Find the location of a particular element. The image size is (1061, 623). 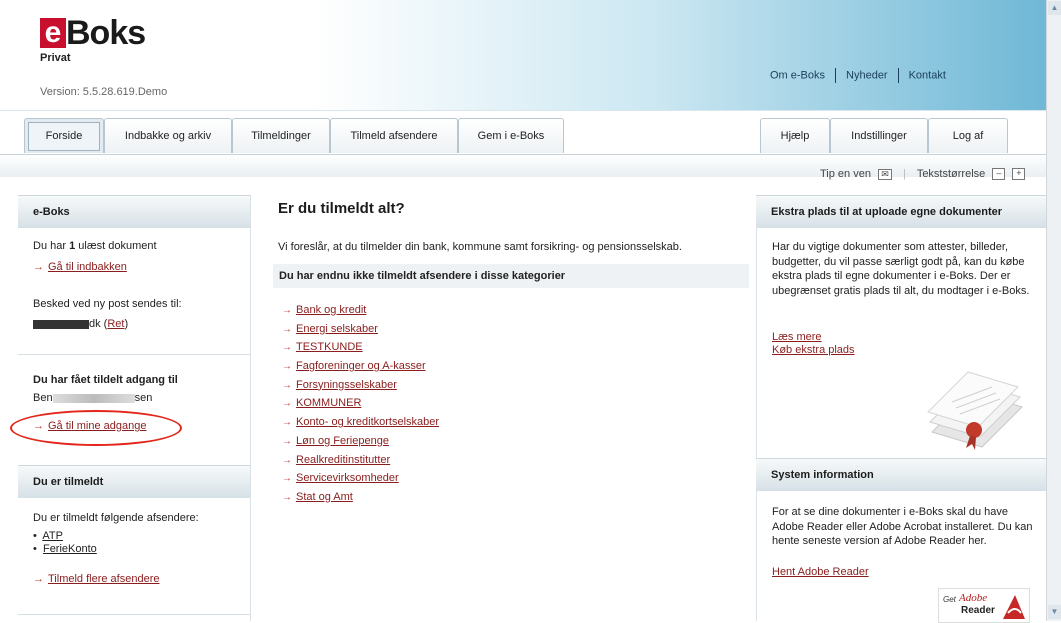

category-link: Energi selskaber is located at coordinates (337, 329).